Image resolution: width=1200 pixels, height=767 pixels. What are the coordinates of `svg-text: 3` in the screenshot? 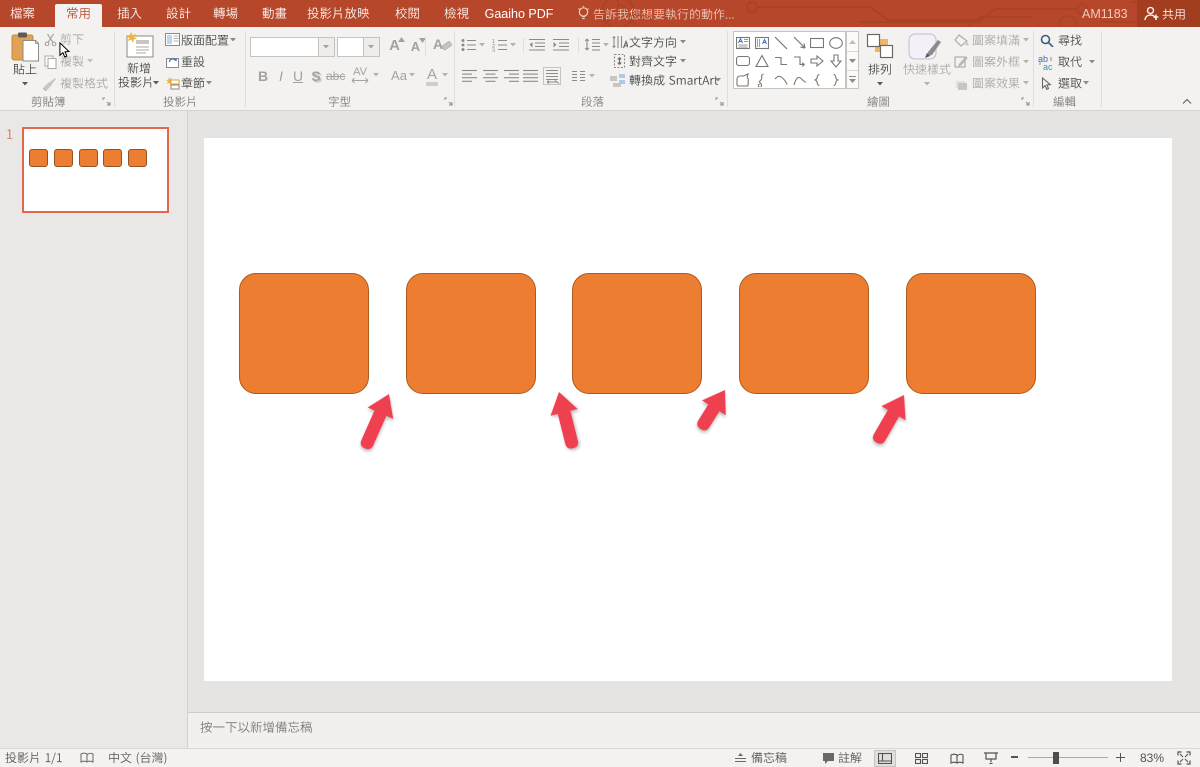 It's located at (493, 51).